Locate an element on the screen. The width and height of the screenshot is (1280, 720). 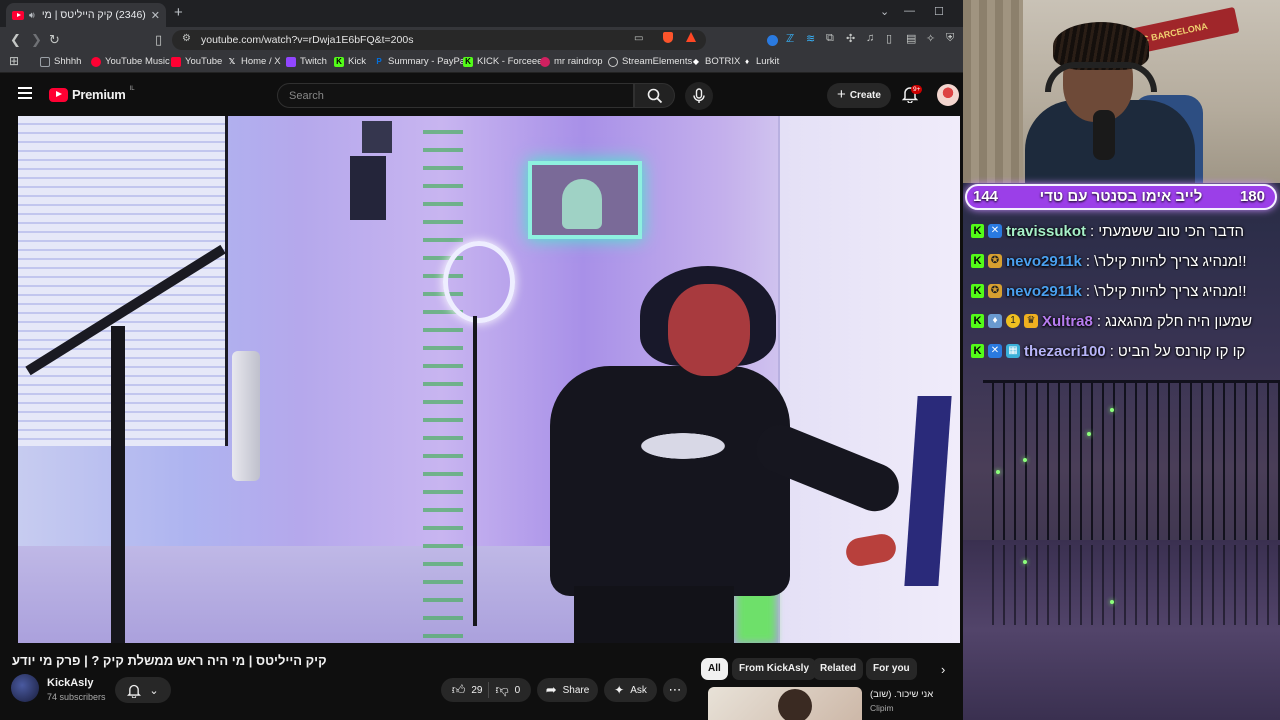
bell-icon is located at coordinates (134, 691).